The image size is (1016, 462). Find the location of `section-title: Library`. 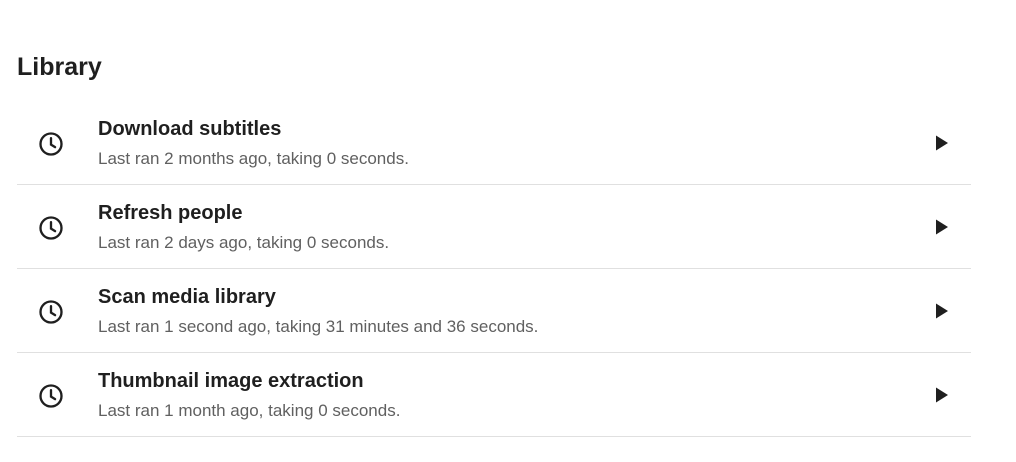

section-title: Library is located at coordinates (59, 67).